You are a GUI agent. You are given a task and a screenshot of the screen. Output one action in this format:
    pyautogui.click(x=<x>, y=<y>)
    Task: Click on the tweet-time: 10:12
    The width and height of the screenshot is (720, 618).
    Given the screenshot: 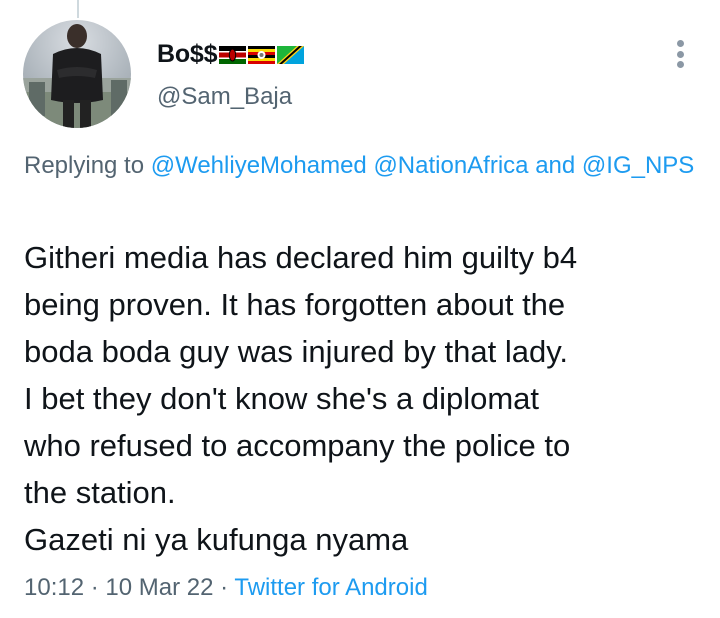 What is the action you would take?
    pyautogui.click(x=54, y=587)
    